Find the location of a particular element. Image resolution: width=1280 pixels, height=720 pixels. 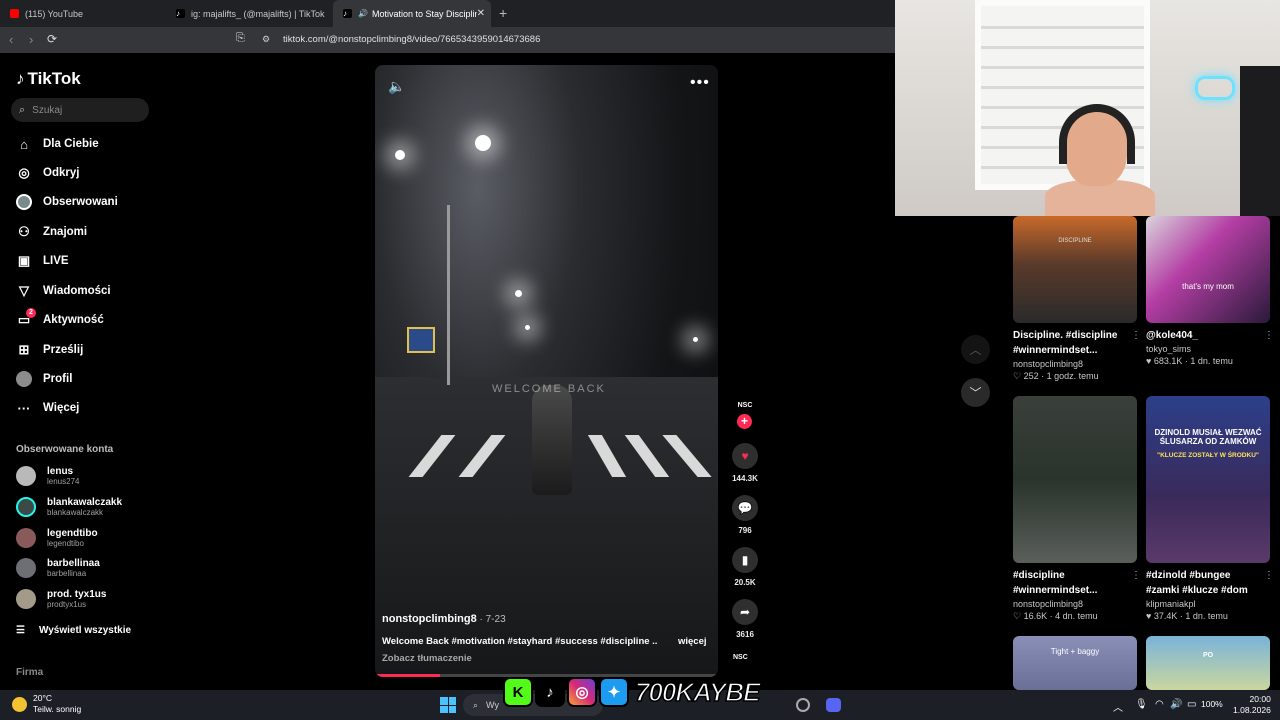

windows-start-icon is located at coordinates (448, 705).